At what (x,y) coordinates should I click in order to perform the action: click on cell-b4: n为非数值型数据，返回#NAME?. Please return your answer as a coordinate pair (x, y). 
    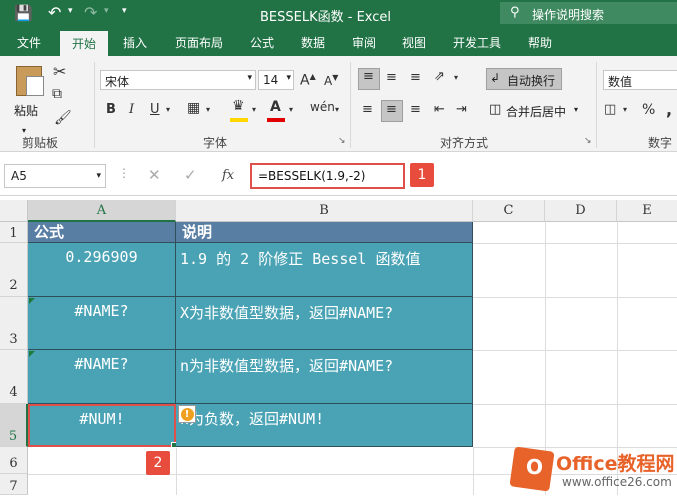
    Looking at the image, I should click on (324, 377).